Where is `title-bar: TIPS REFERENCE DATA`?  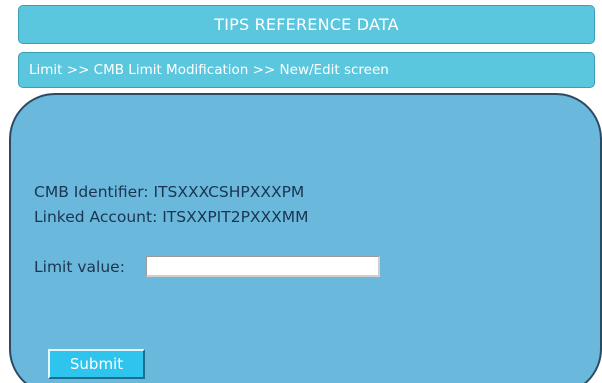 title-bar: TIPS REFERENCE DATA is located at coordinates (306, 24).